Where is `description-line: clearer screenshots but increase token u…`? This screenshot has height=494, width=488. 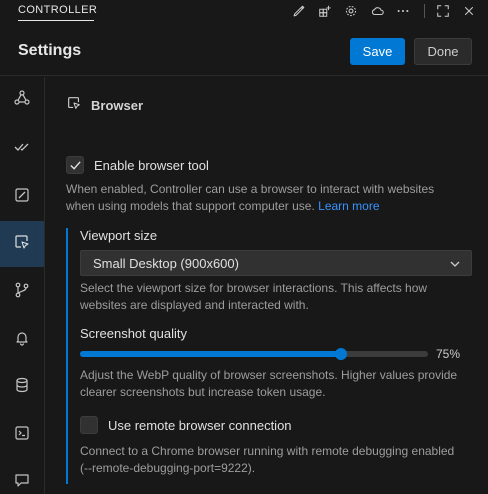
description-line: clearer screenshots but increase token u… is located at coordinates (203, 392).